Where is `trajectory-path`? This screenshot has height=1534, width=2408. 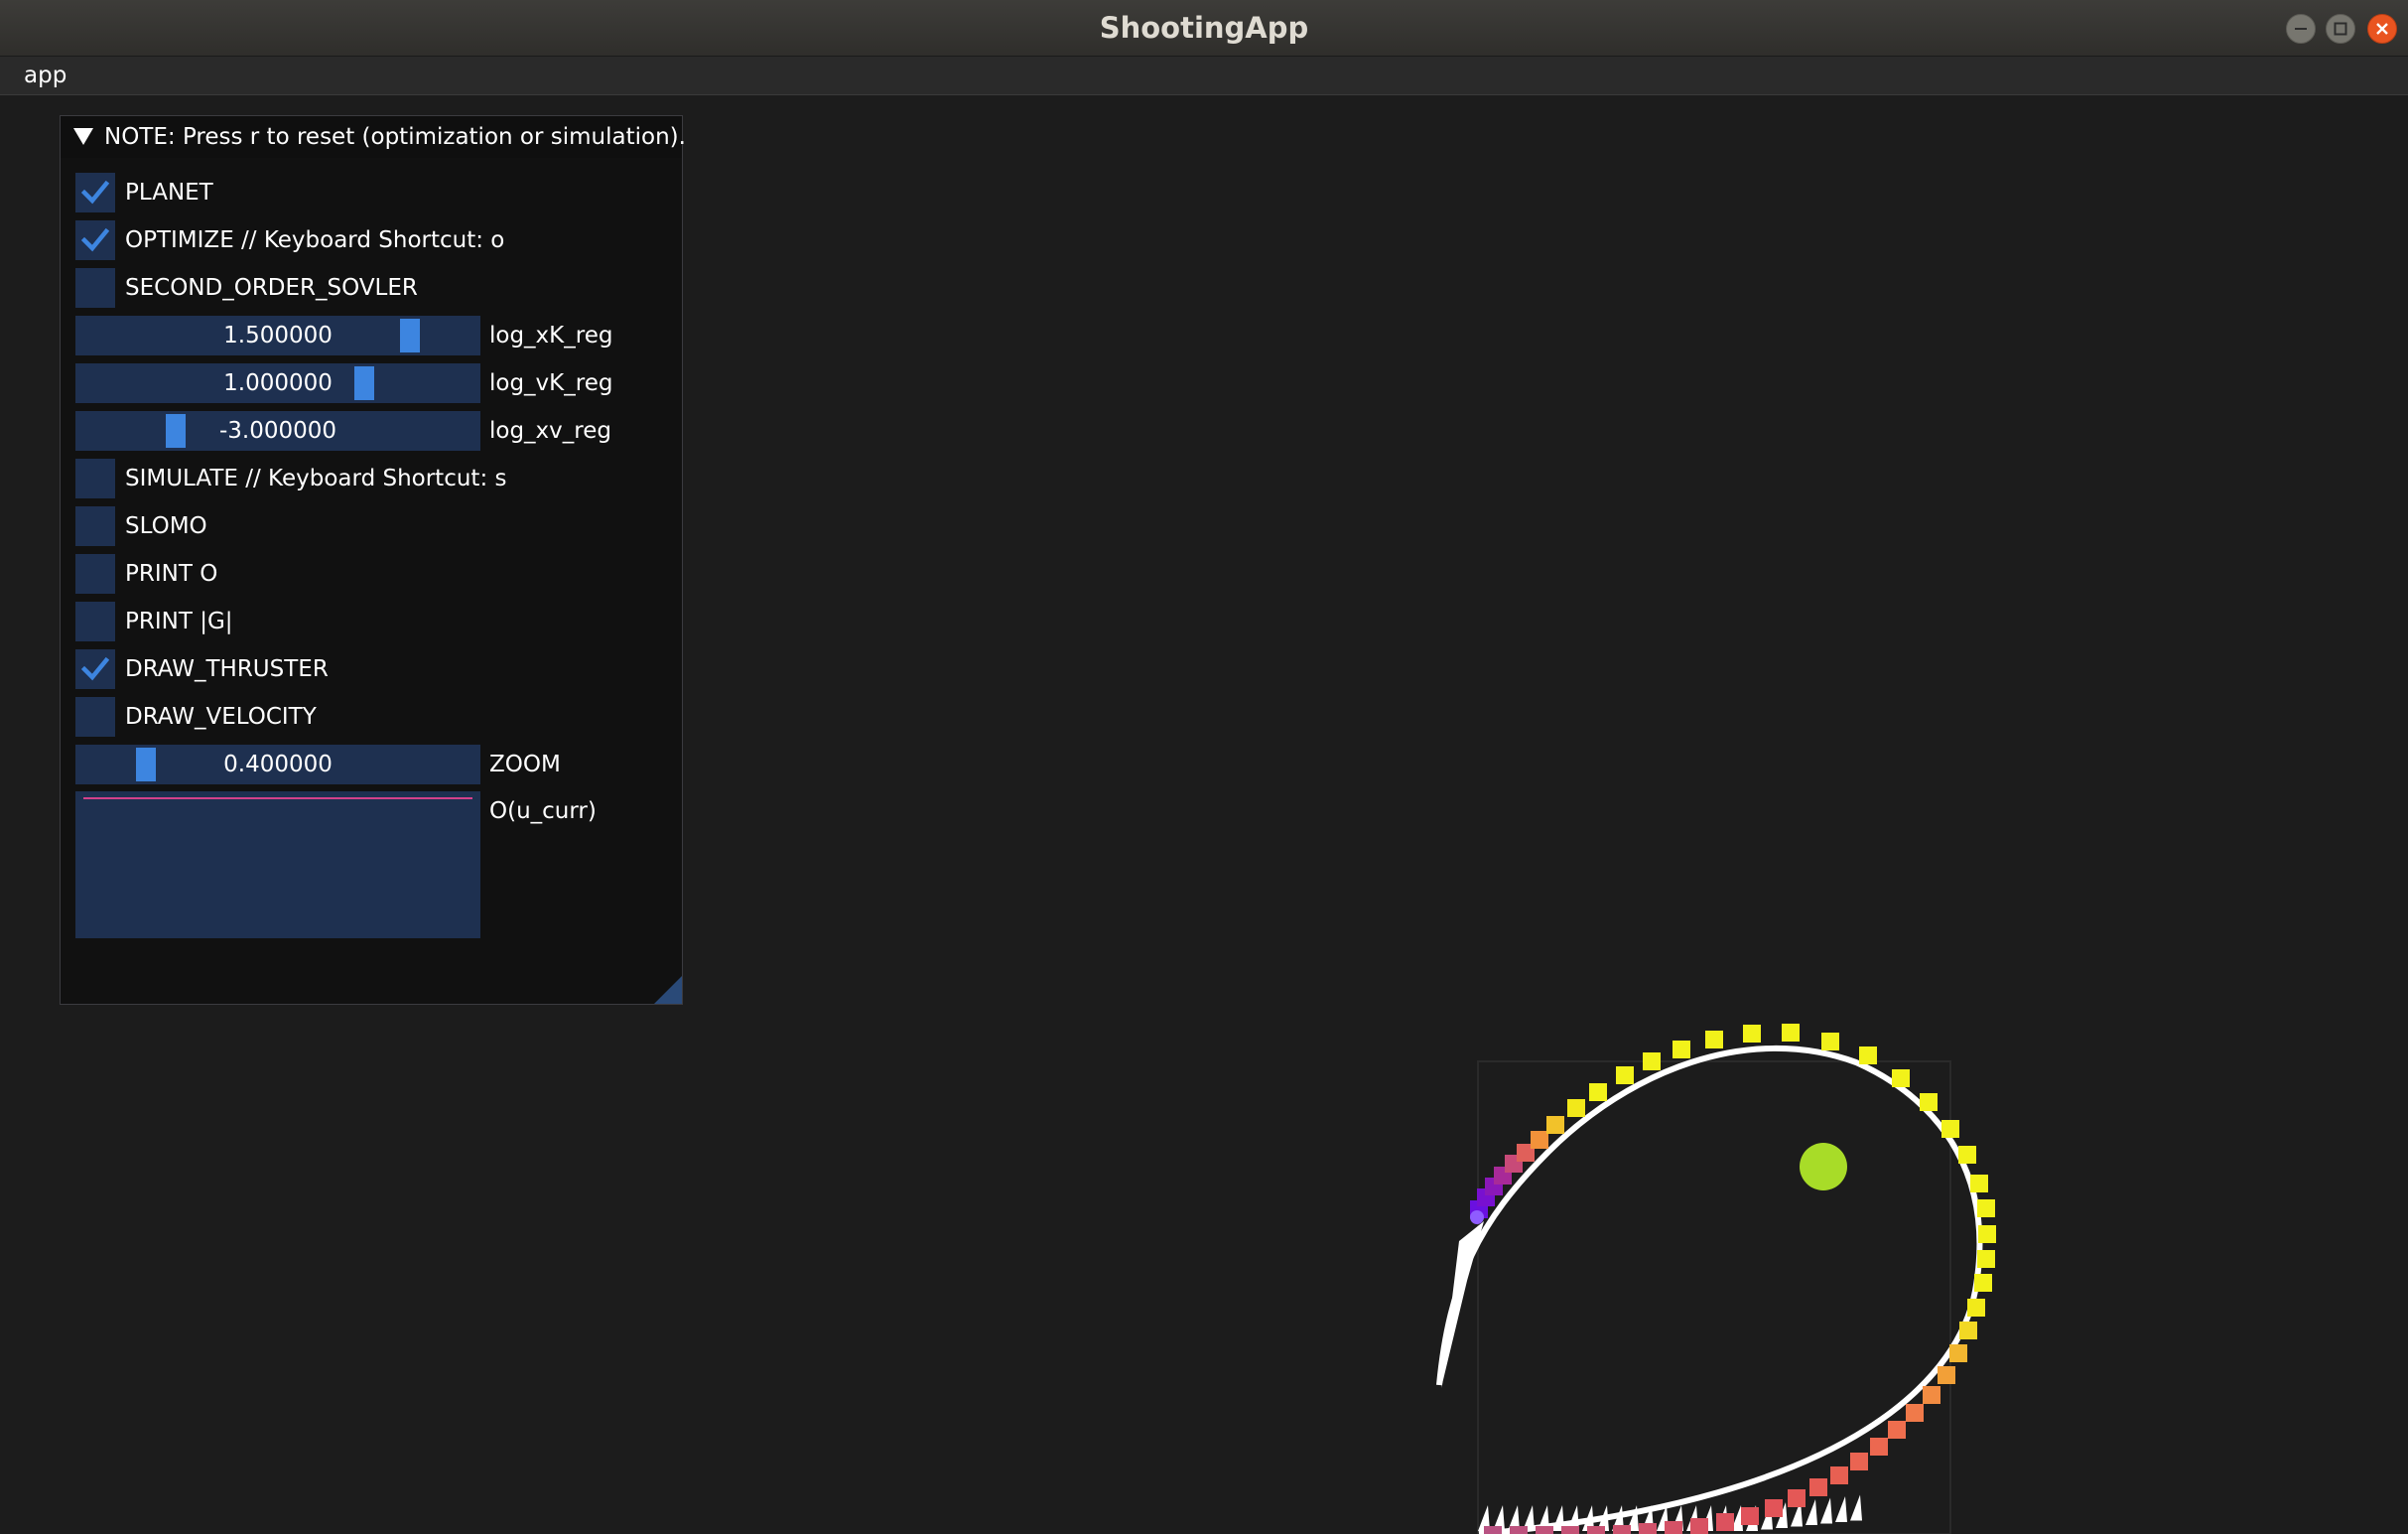 trajectory-path is located at coordinates (1709, 1290).